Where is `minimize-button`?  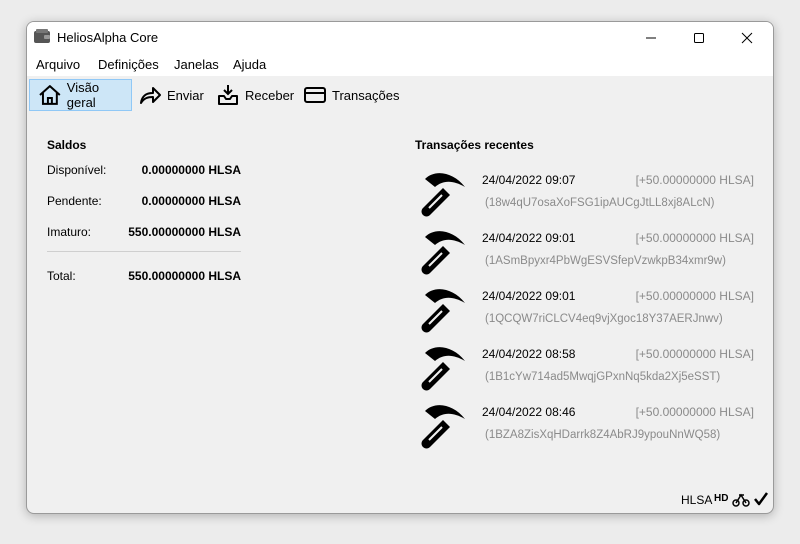
minimize-button is located at coordinates (651, 37).